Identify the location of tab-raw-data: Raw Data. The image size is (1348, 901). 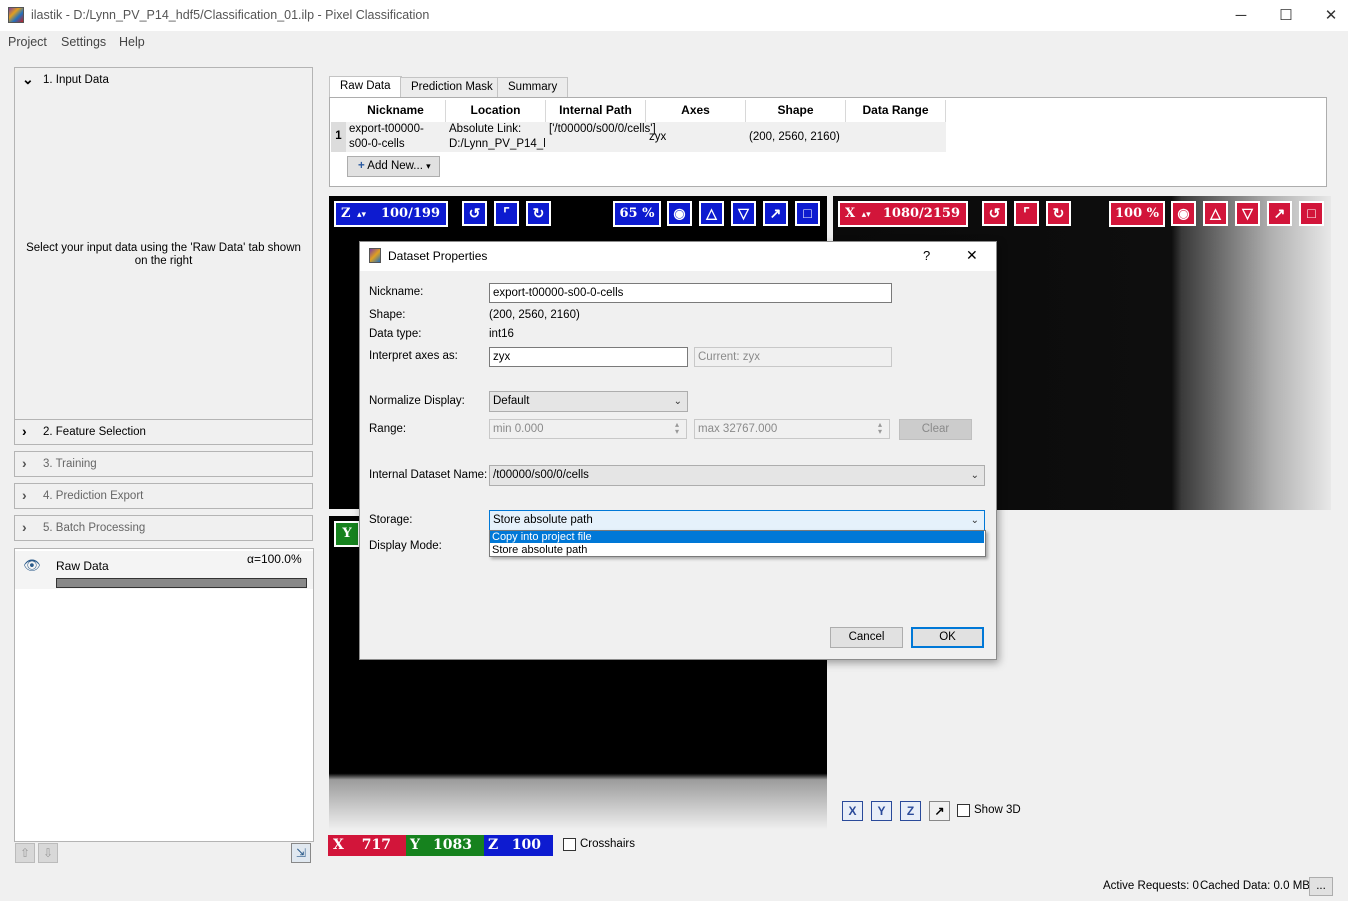
(365, 87).